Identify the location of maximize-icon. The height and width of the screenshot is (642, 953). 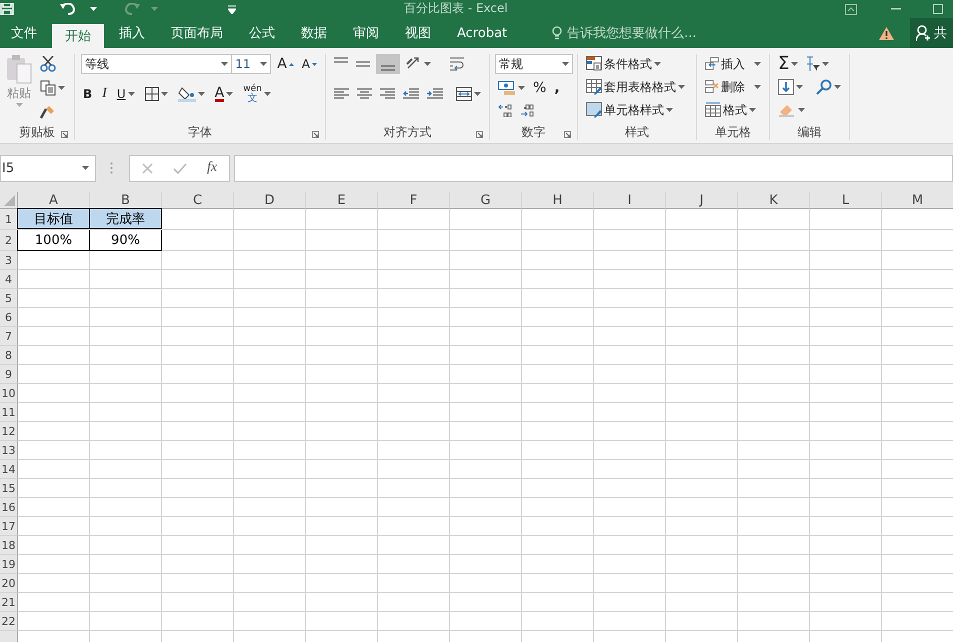
(938, 9).